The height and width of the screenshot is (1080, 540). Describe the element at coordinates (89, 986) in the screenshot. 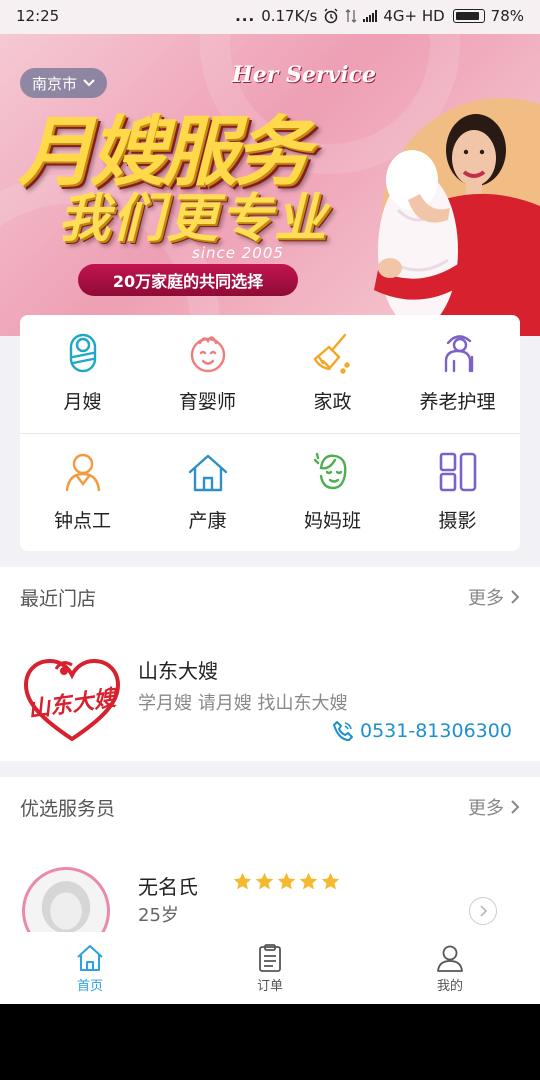

I see `tab-label: 首页` at that location.